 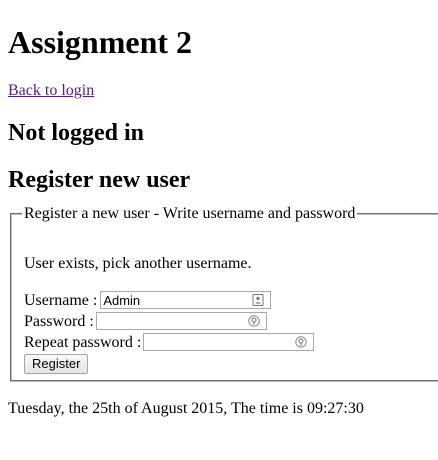 What do you see at coordinates (100, 42) in the screenshot?
I see `page-title: Assignment 2` at bounding box center [100, 42].